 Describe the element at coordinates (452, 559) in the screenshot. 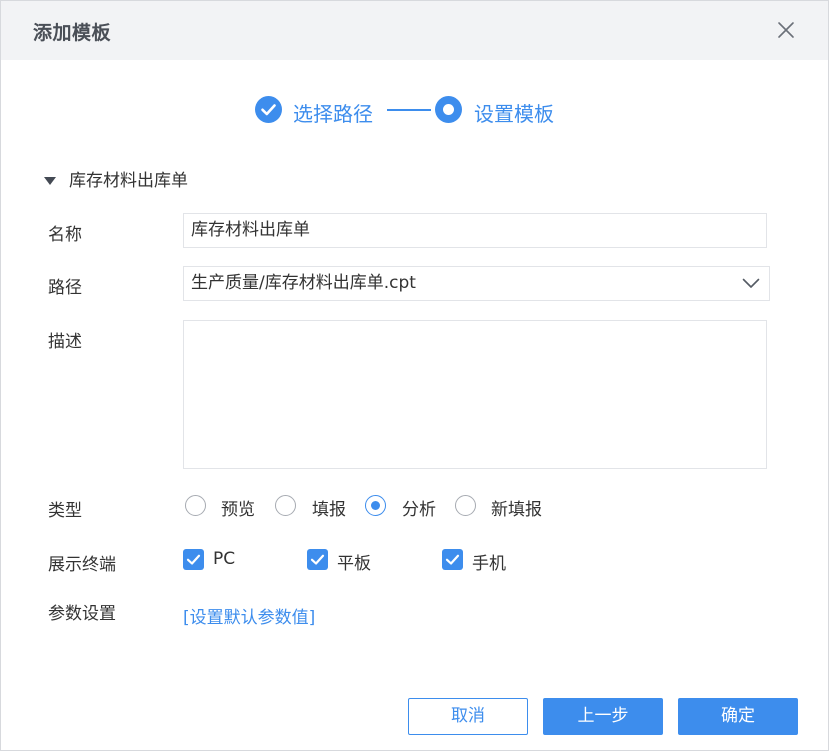

I see `checkbox-mobile` at that location.